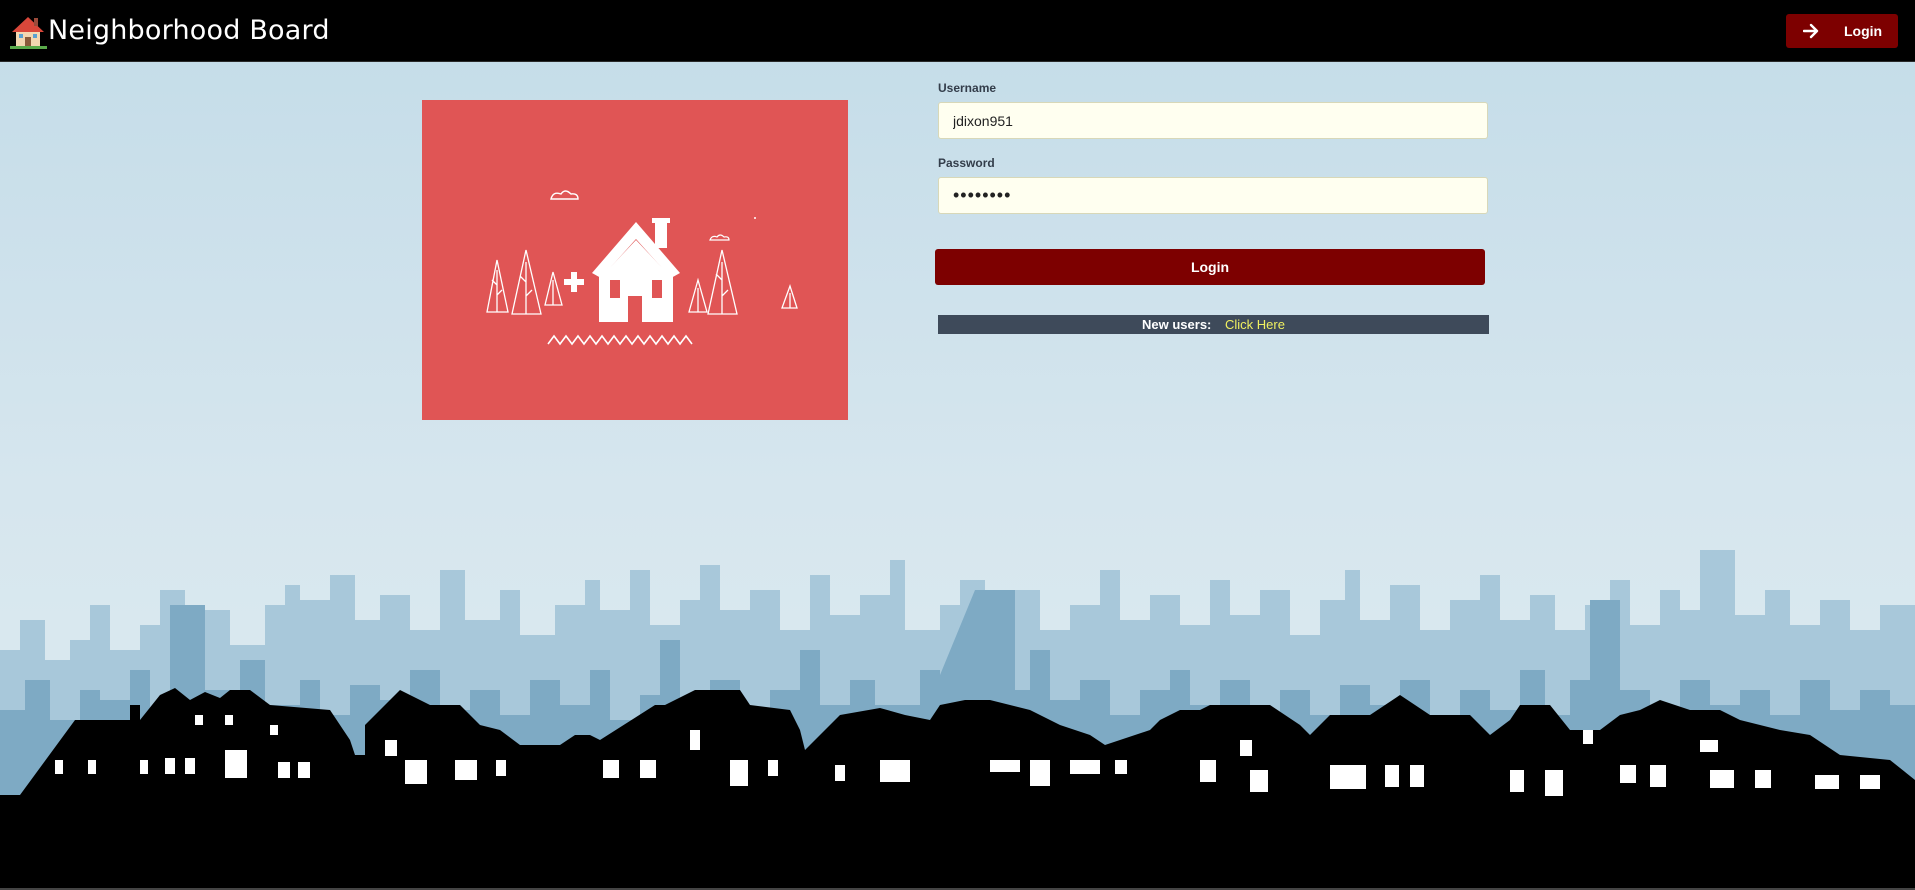 The height and width of the screenshot is (890, 1915). What do you see at coordinates (1213, 195) in the screenshot?
I see `password-input` at bounding box center [1213, 195].